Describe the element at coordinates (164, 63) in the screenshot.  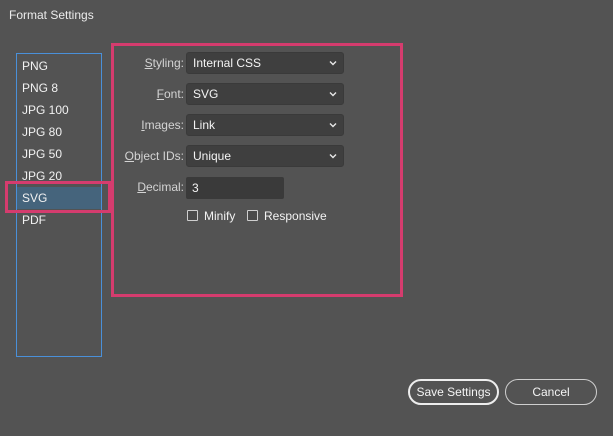
I see `styling-label: Styling:` at that location.